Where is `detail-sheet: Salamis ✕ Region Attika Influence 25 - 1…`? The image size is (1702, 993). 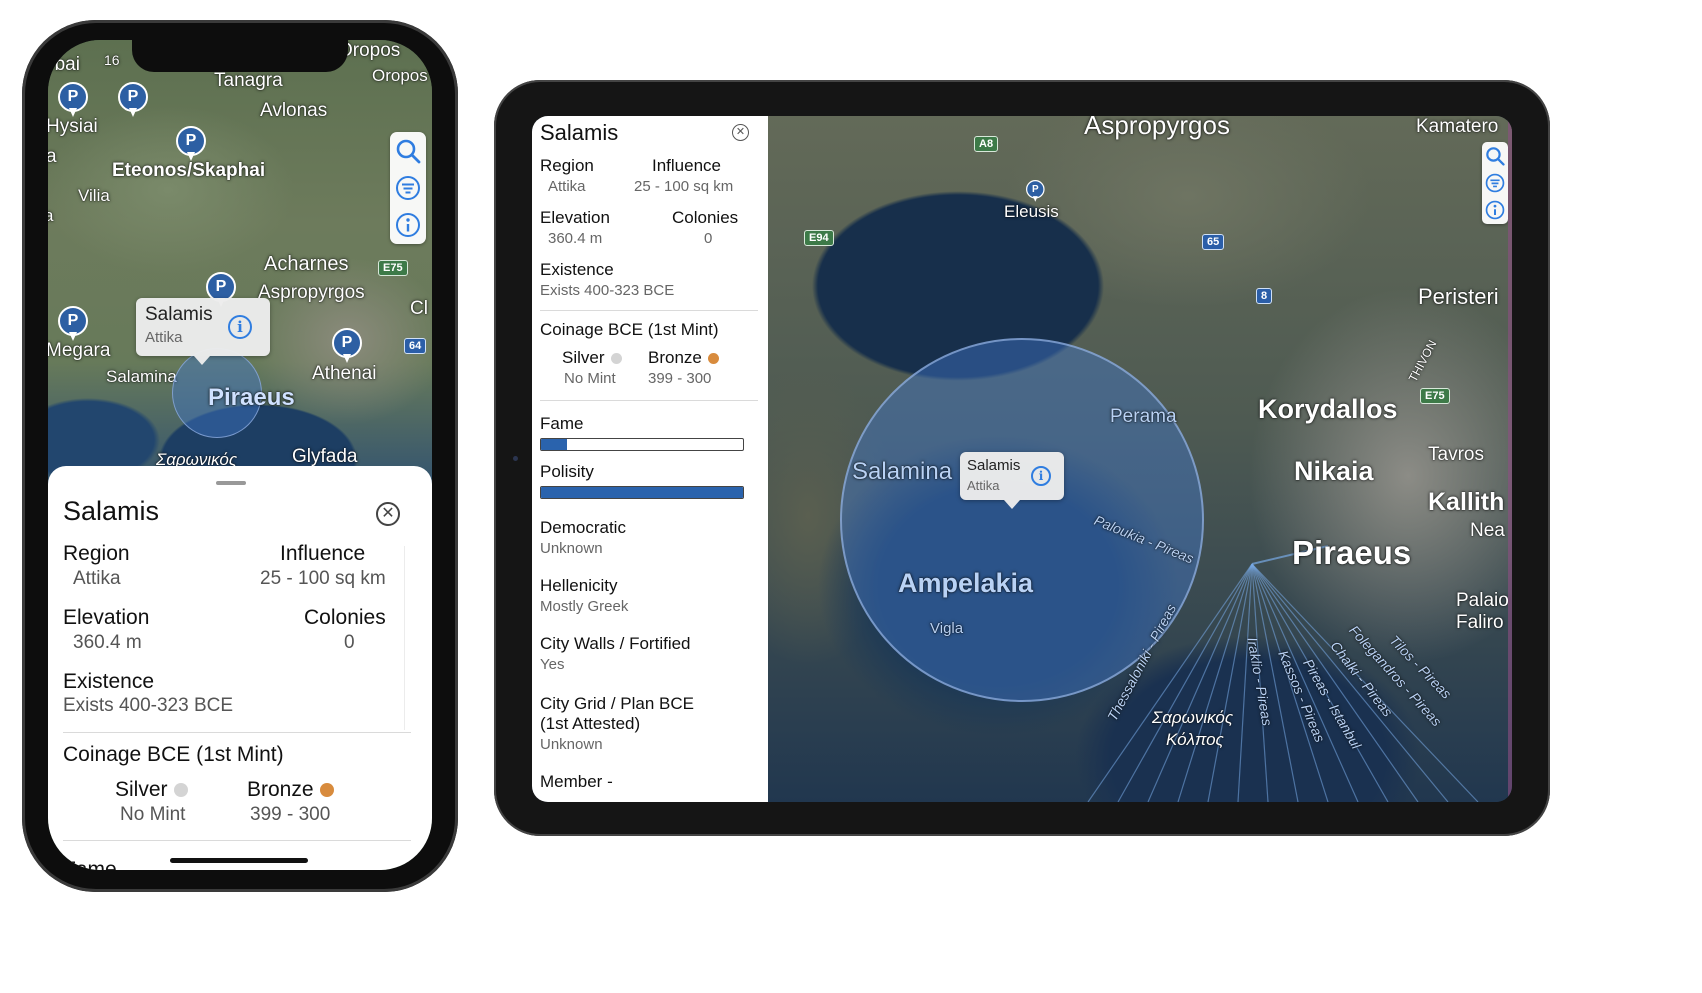 detail-sheet: Salamis ✕ Region Attika Influence 25 - 1… is located at coordinates (240, 668).